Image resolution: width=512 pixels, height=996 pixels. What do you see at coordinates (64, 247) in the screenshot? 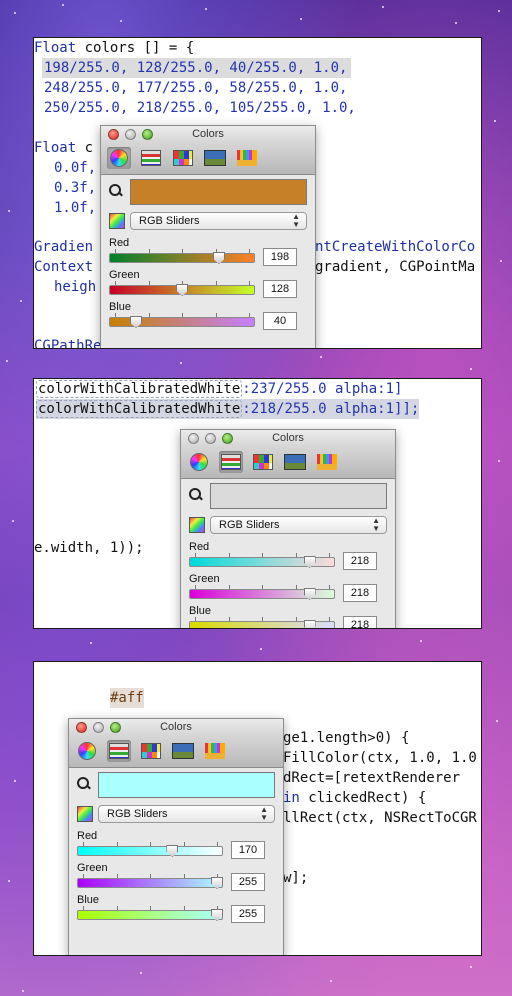
I see `code-line: Gradien` at bounding box center [64, 247].